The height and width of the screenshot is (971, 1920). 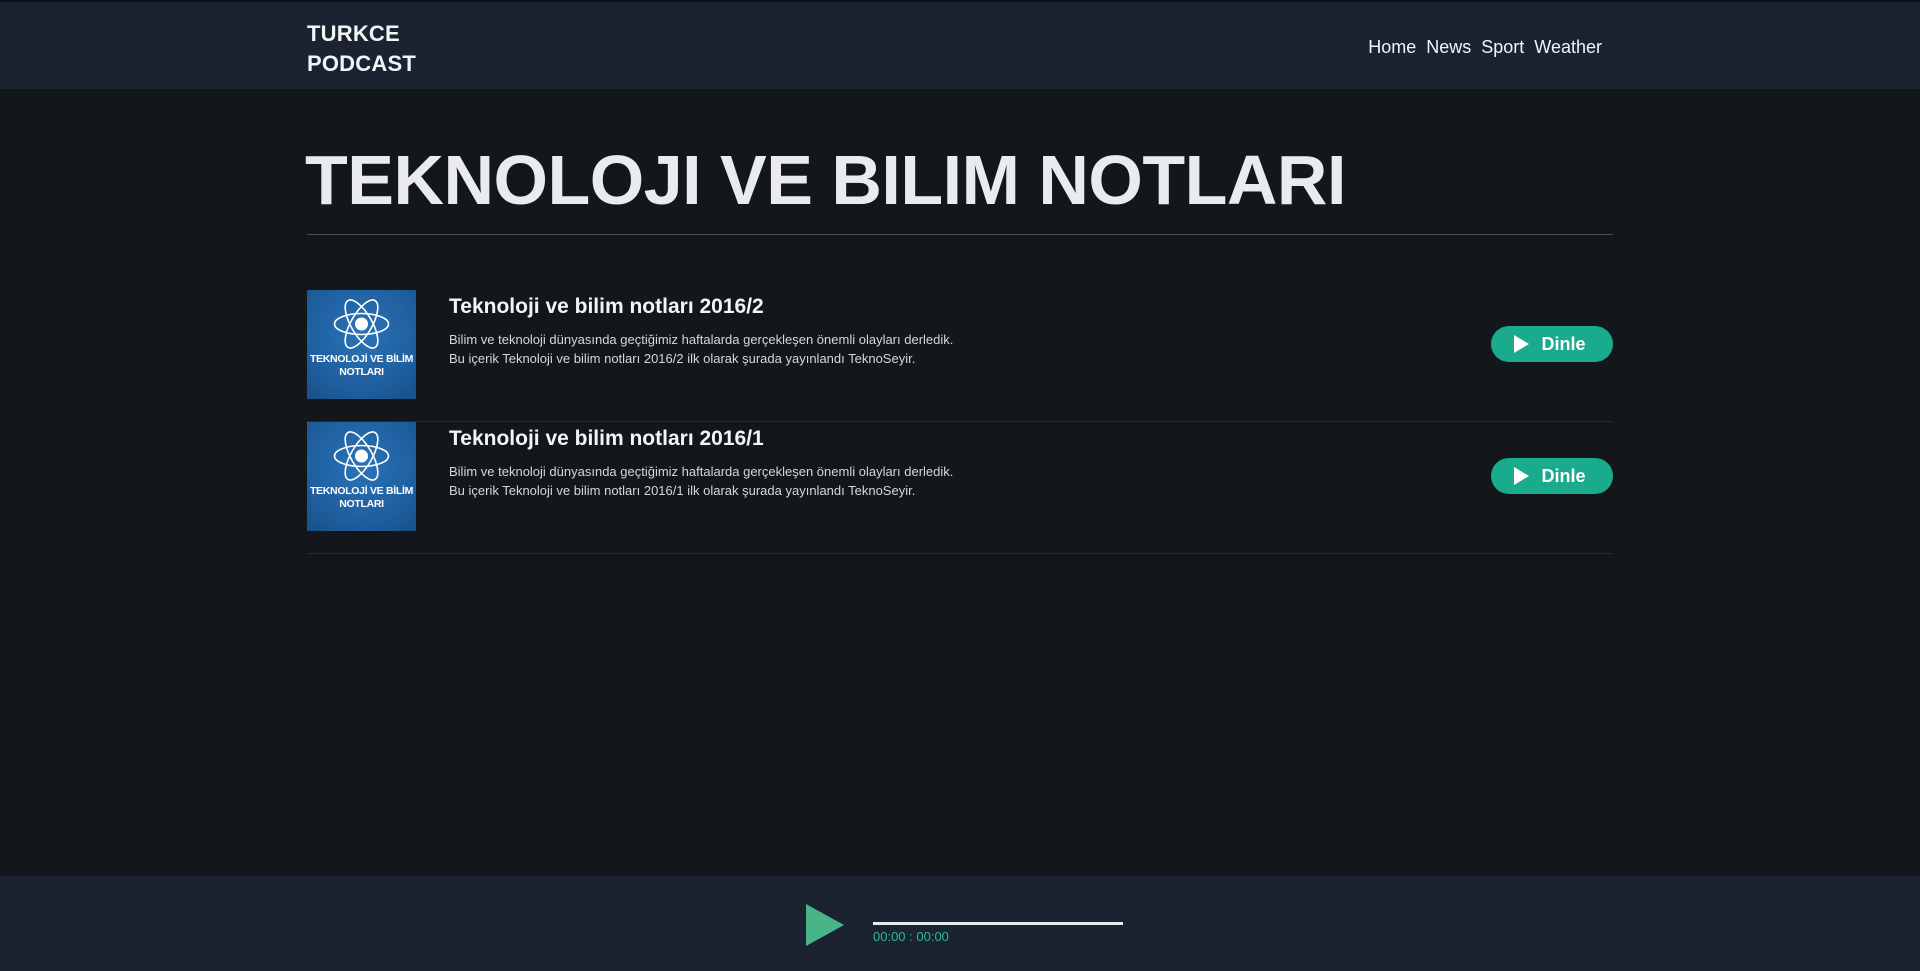 I want to click on audio-player: 00:00, so click(x=960, y=923).